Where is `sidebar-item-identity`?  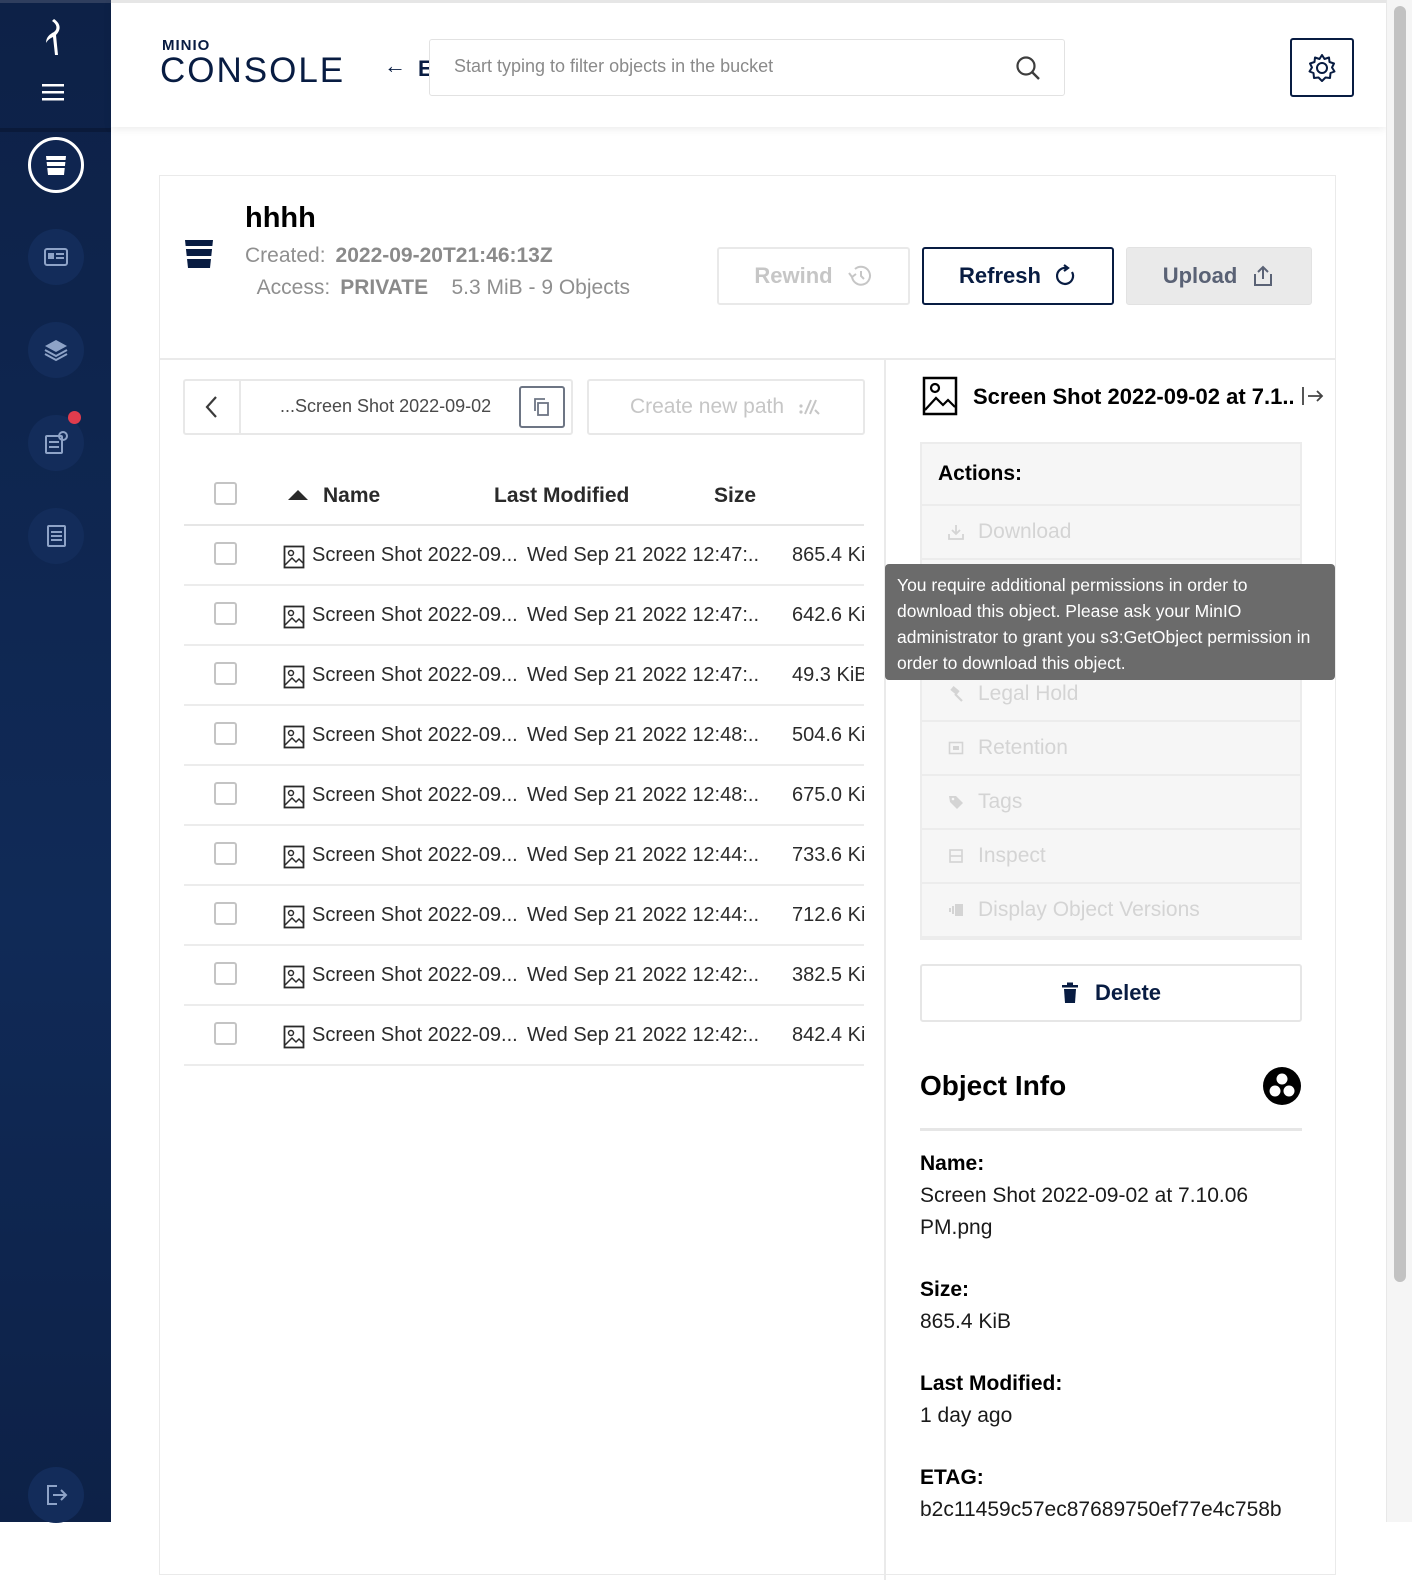 sidebar-item-identity is located at coordinates (56, 257).